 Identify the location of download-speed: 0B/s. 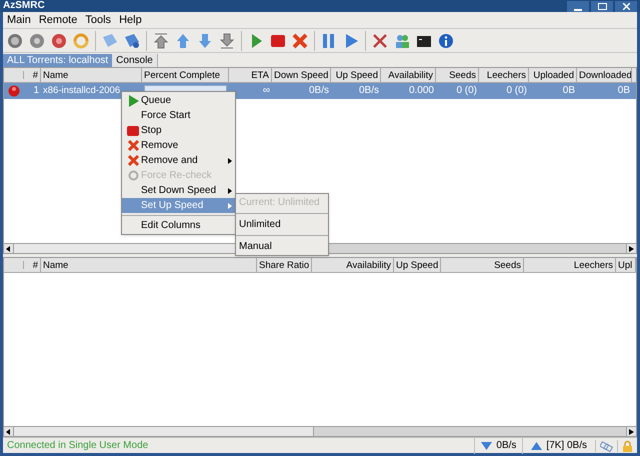
(506, 445).